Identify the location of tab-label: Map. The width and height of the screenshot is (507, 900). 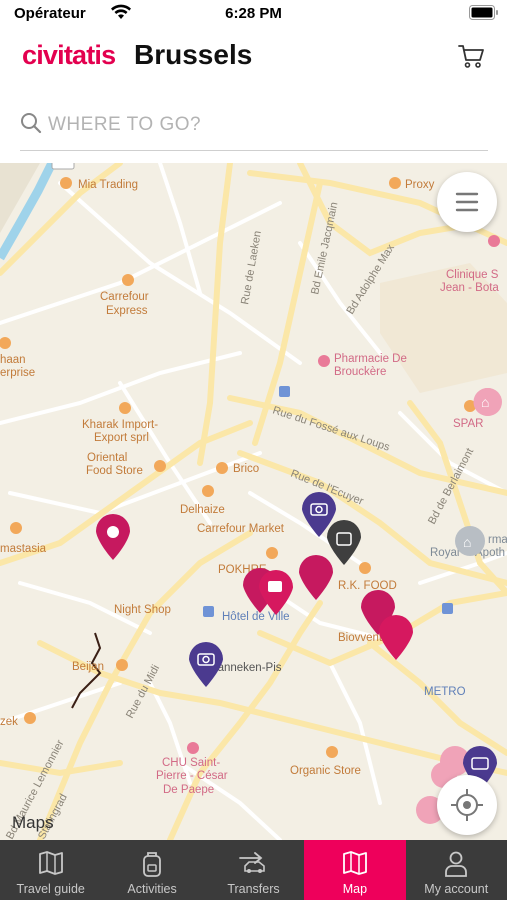
(355, 889).